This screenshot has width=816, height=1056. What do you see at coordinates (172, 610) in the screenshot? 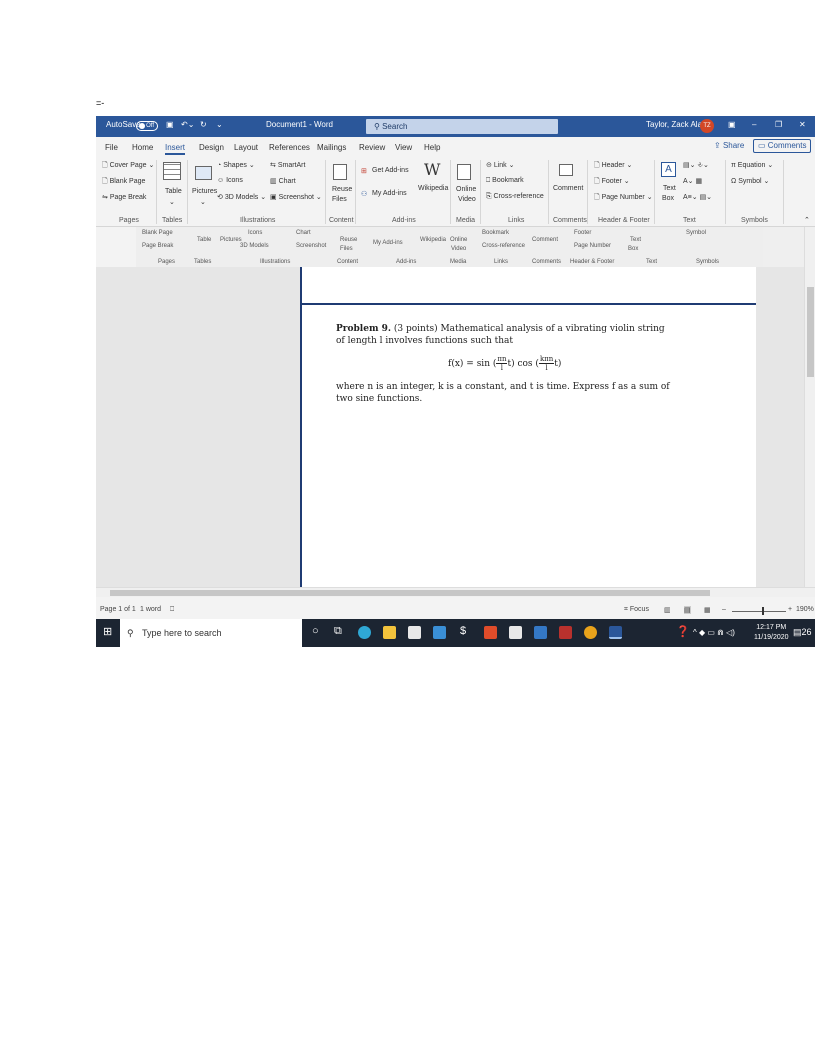
I see `proofing-icon: ⎕` at bounding box center [172, 610].